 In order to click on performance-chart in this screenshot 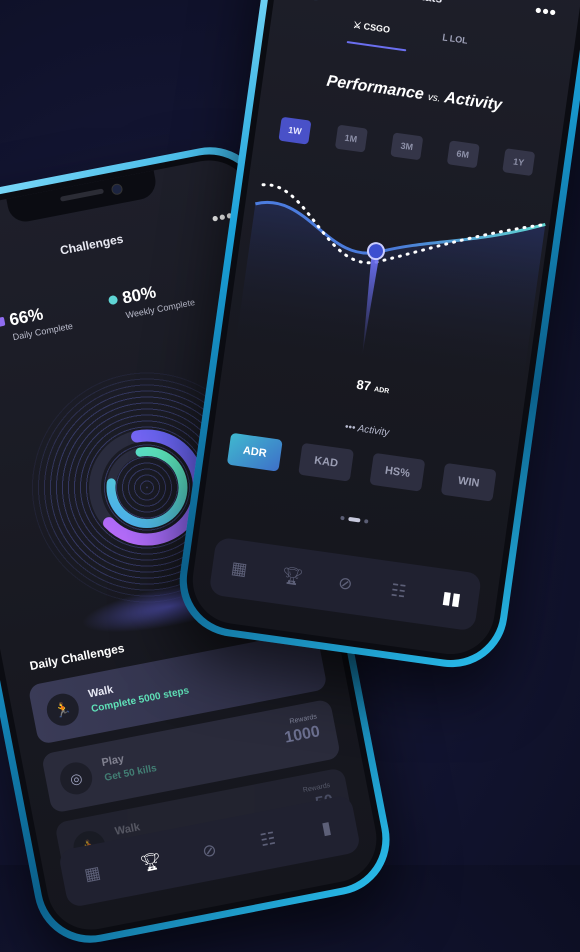, I will do `click(390, 288)`.